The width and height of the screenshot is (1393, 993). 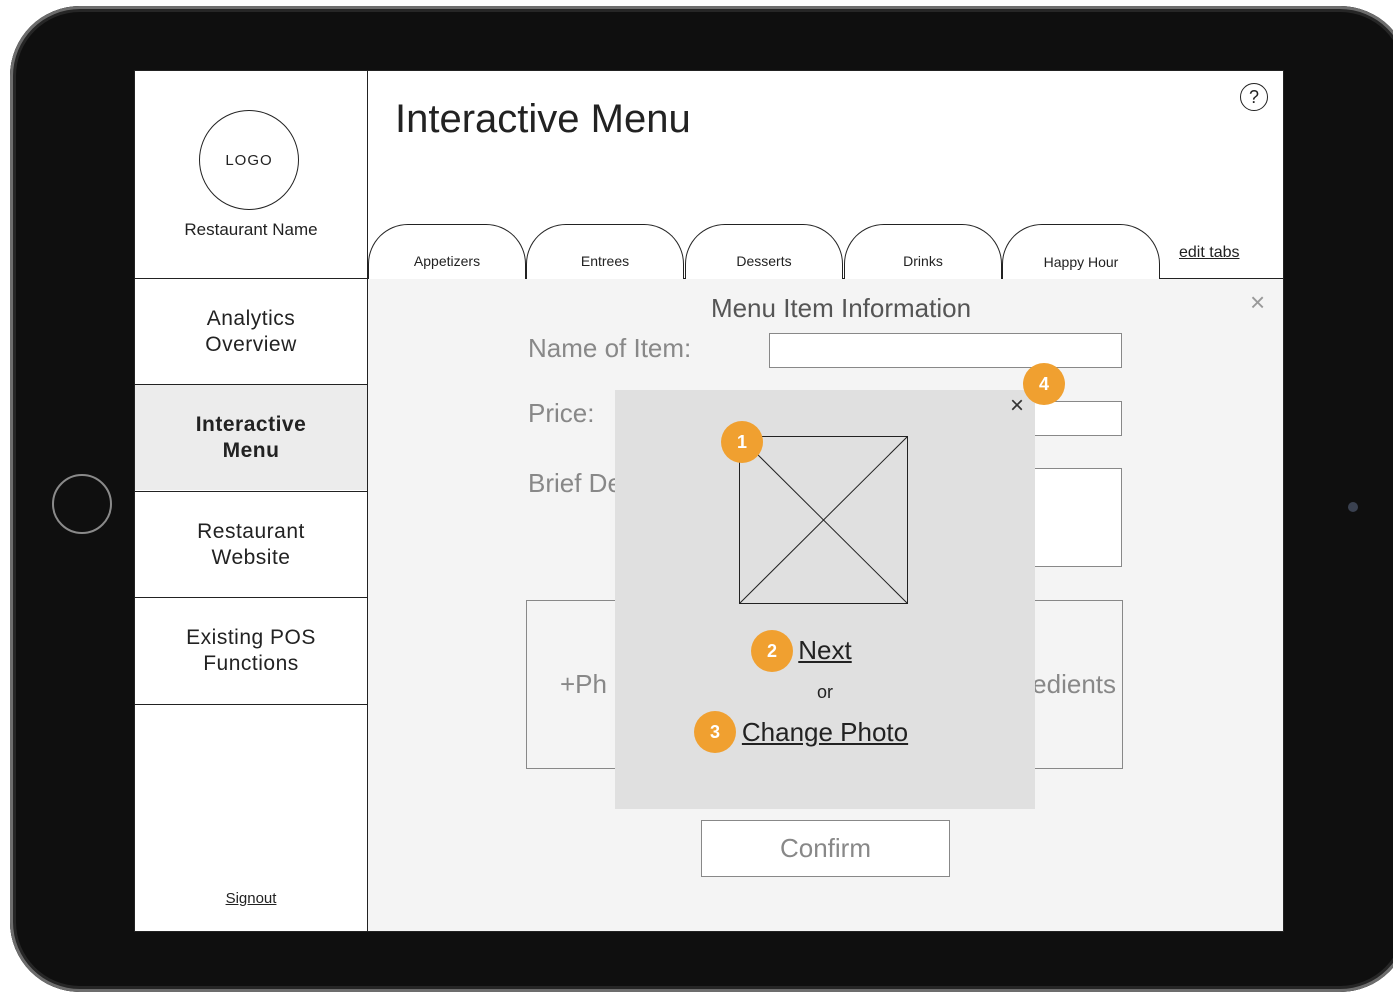 What do you see at coordinates (610, 348) in the screenshot?
I see `name-label: Name of Item:` at bounding box center [610, 348].